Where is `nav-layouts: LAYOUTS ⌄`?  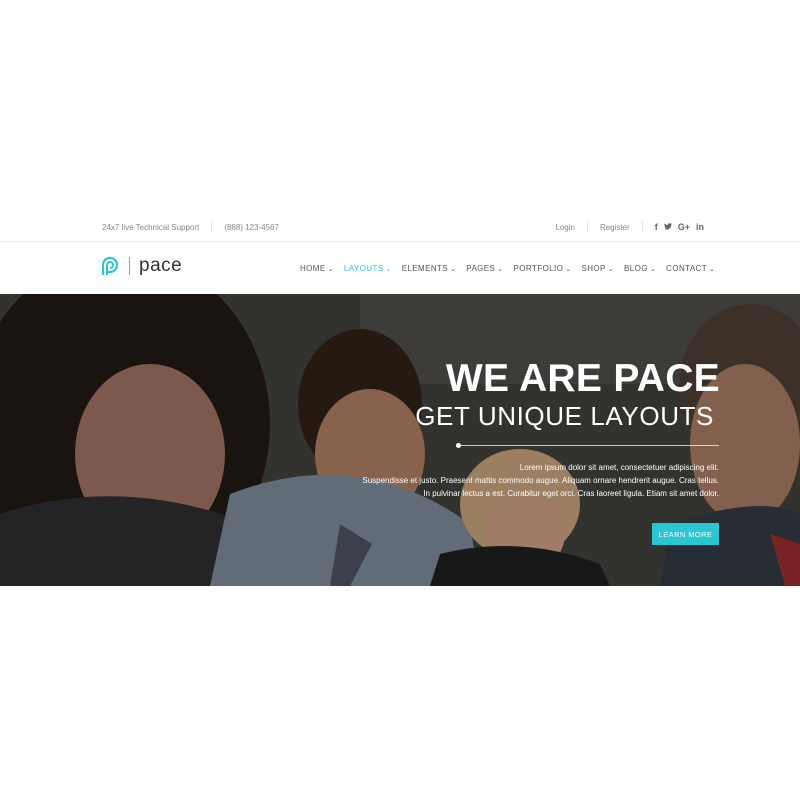 nav-layouts: LAYOUTS ⌄ is located at coordinates (367, 269).